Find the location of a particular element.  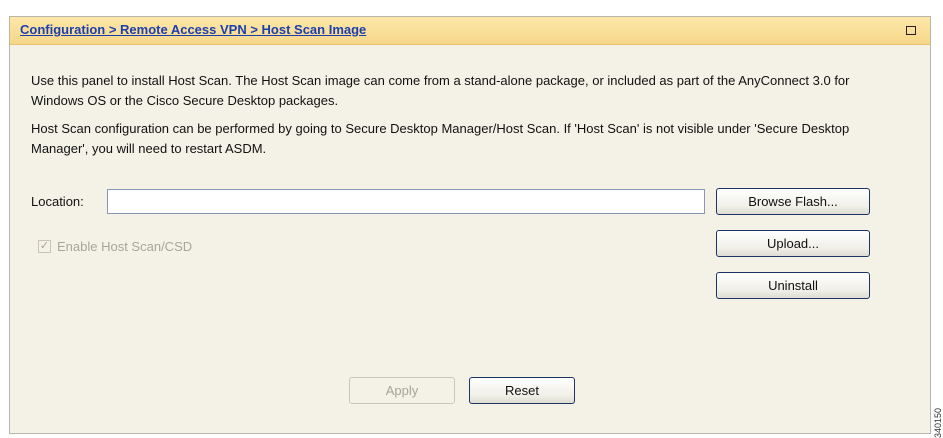

maximize-icon is located at coordinates (911, 30).